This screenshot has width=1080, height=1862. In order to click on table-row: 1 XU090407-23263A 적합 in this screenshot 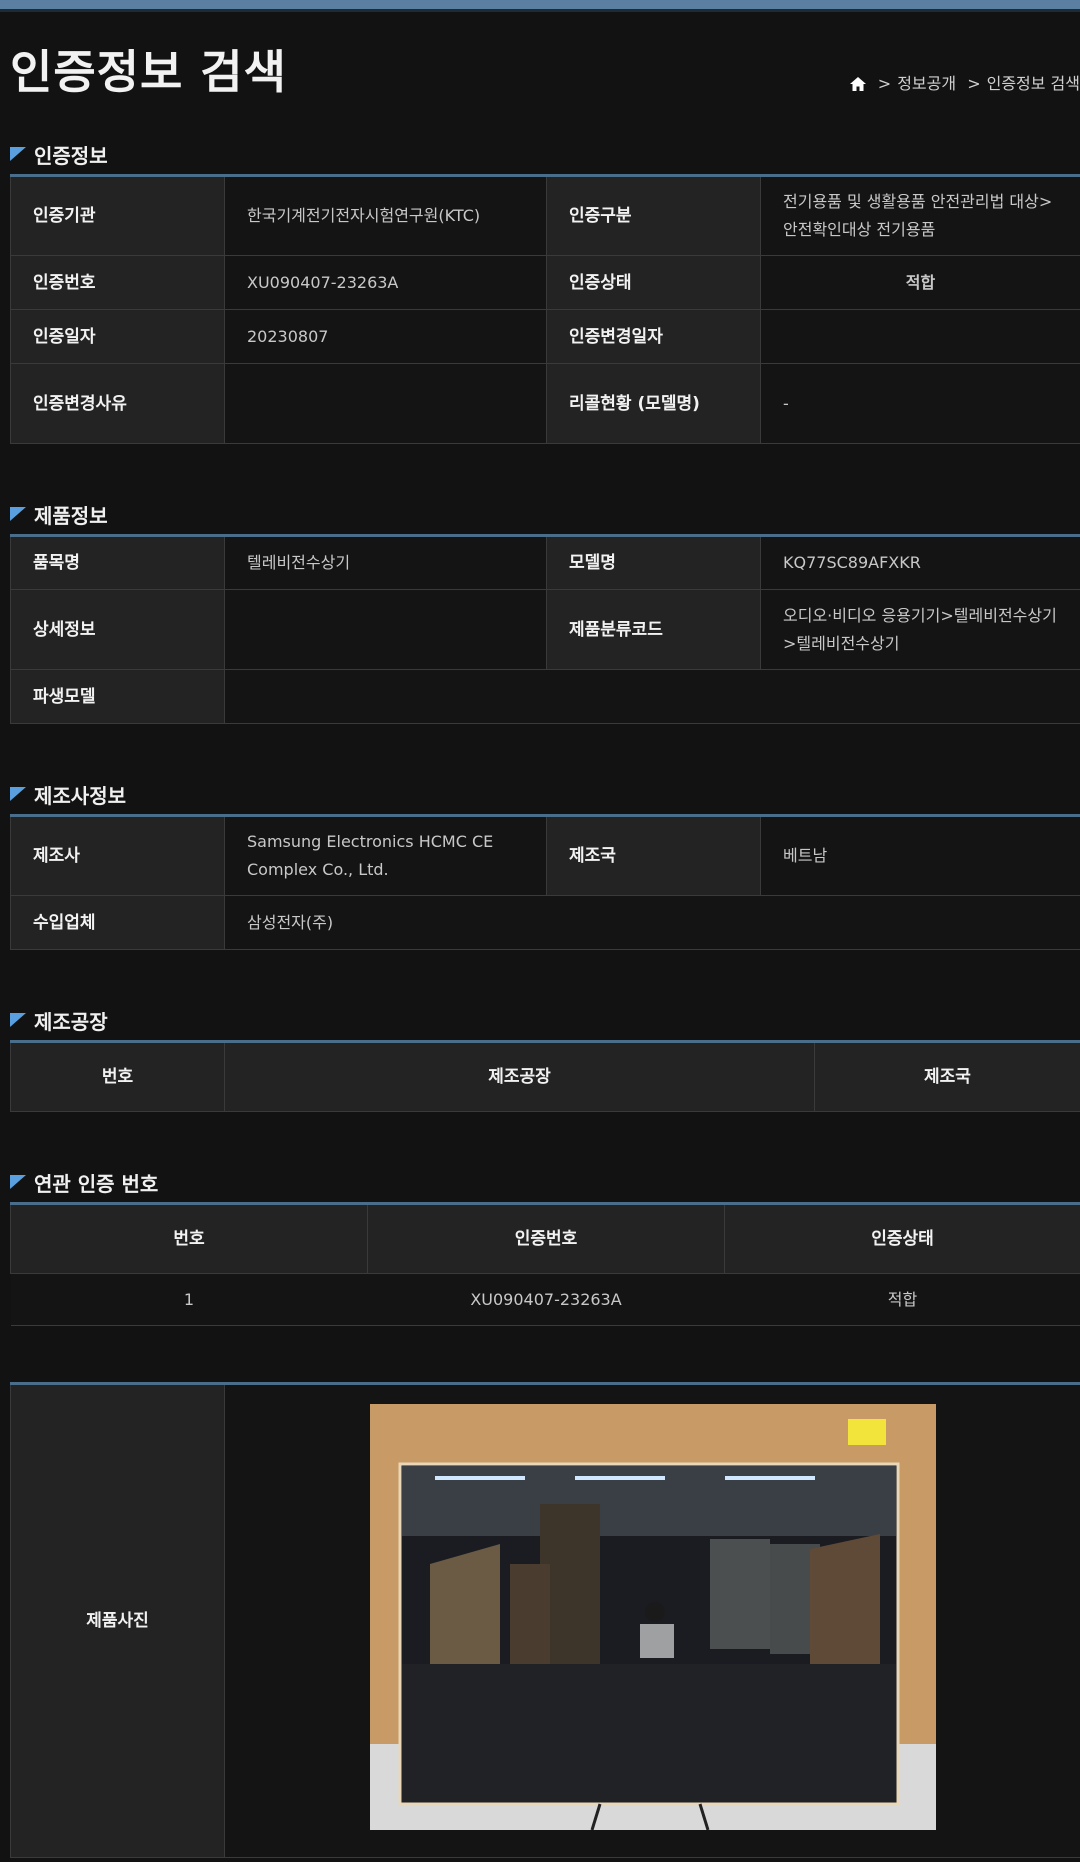, I will do `click(545, 1299)`.